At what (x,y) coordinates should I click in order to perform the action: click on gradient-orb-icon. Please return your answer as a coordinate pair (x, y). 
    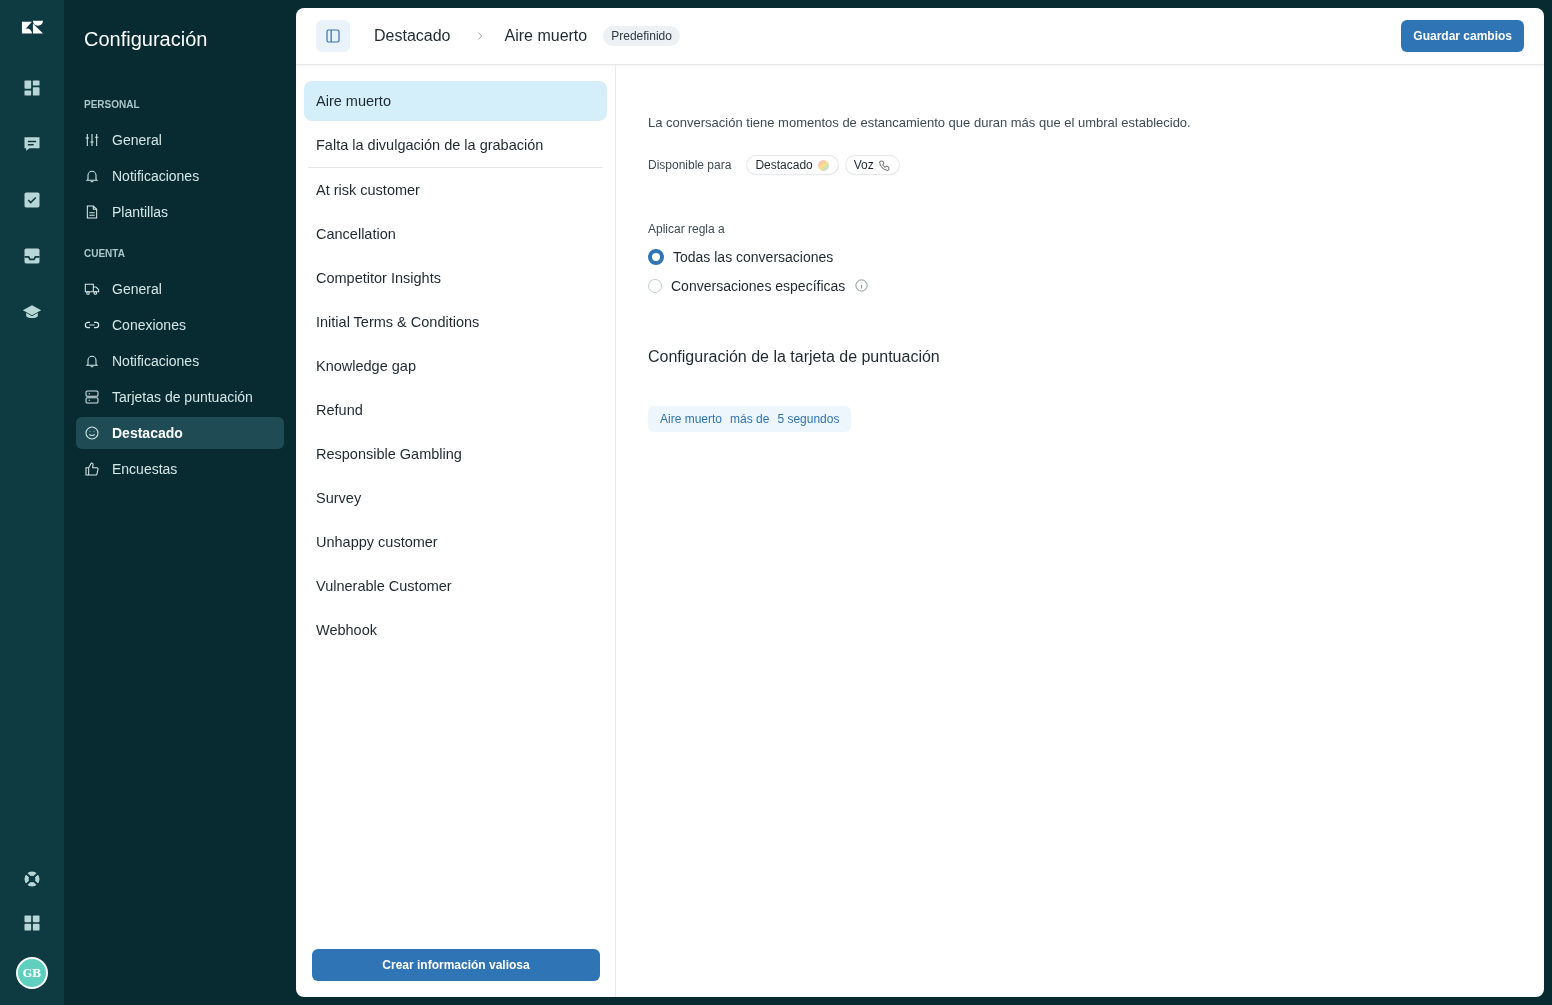
    Looking at the image, I should click on (823, 165).